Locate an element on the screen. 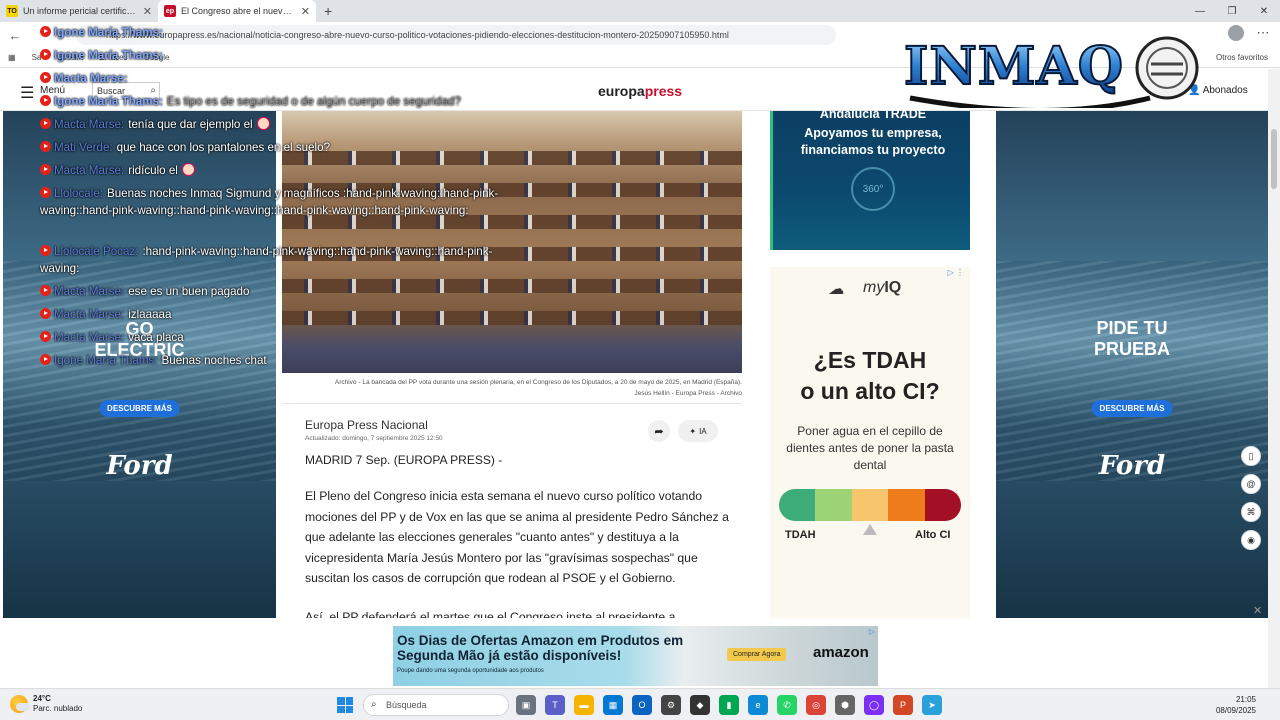 Image resolution: width=1280 pixels, height=720 pixels. clock-time: 21:05 is located at coordinates (1245, 699).